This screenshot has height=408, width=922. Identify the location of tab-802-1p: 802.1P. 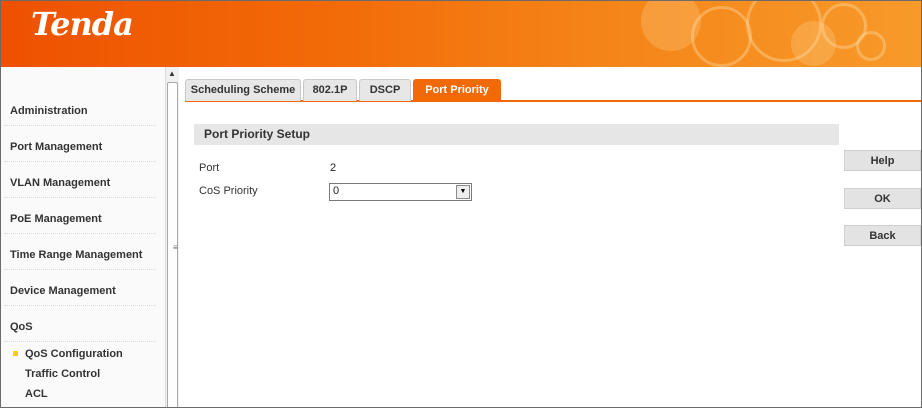
(330, 90).